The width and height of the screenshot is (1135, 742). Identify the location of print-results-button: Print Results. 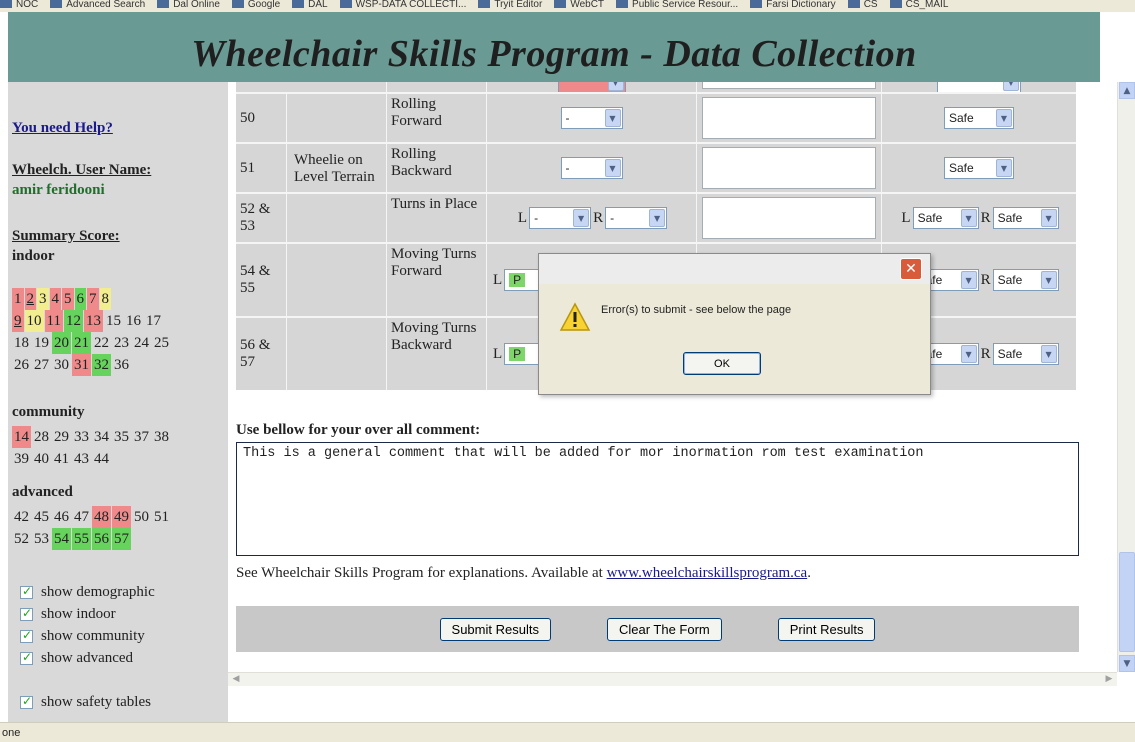
(826, 629).